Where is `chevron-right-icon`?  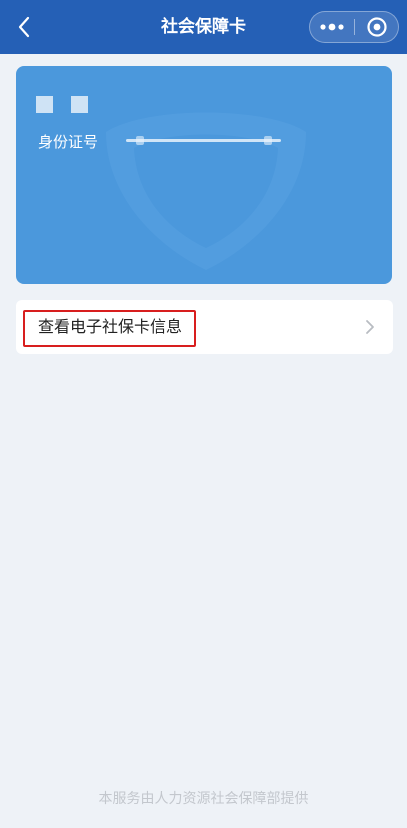 chevron-right-icon is located at coordinates (370, 327).